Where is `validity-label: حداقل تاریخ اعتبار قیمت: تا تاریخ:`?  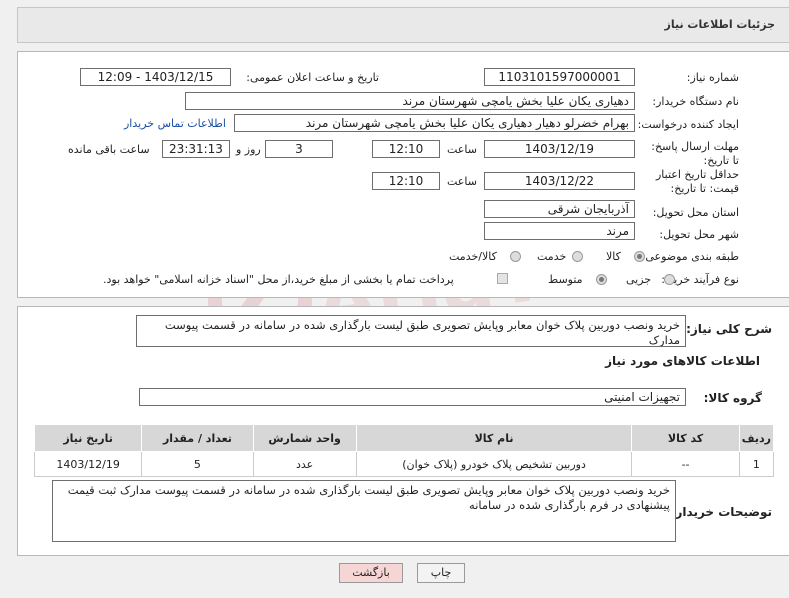
validity-label: حداقل تاریخ اعتبار قیمت: تا تاریخ: is located at coordinates (697, 181).